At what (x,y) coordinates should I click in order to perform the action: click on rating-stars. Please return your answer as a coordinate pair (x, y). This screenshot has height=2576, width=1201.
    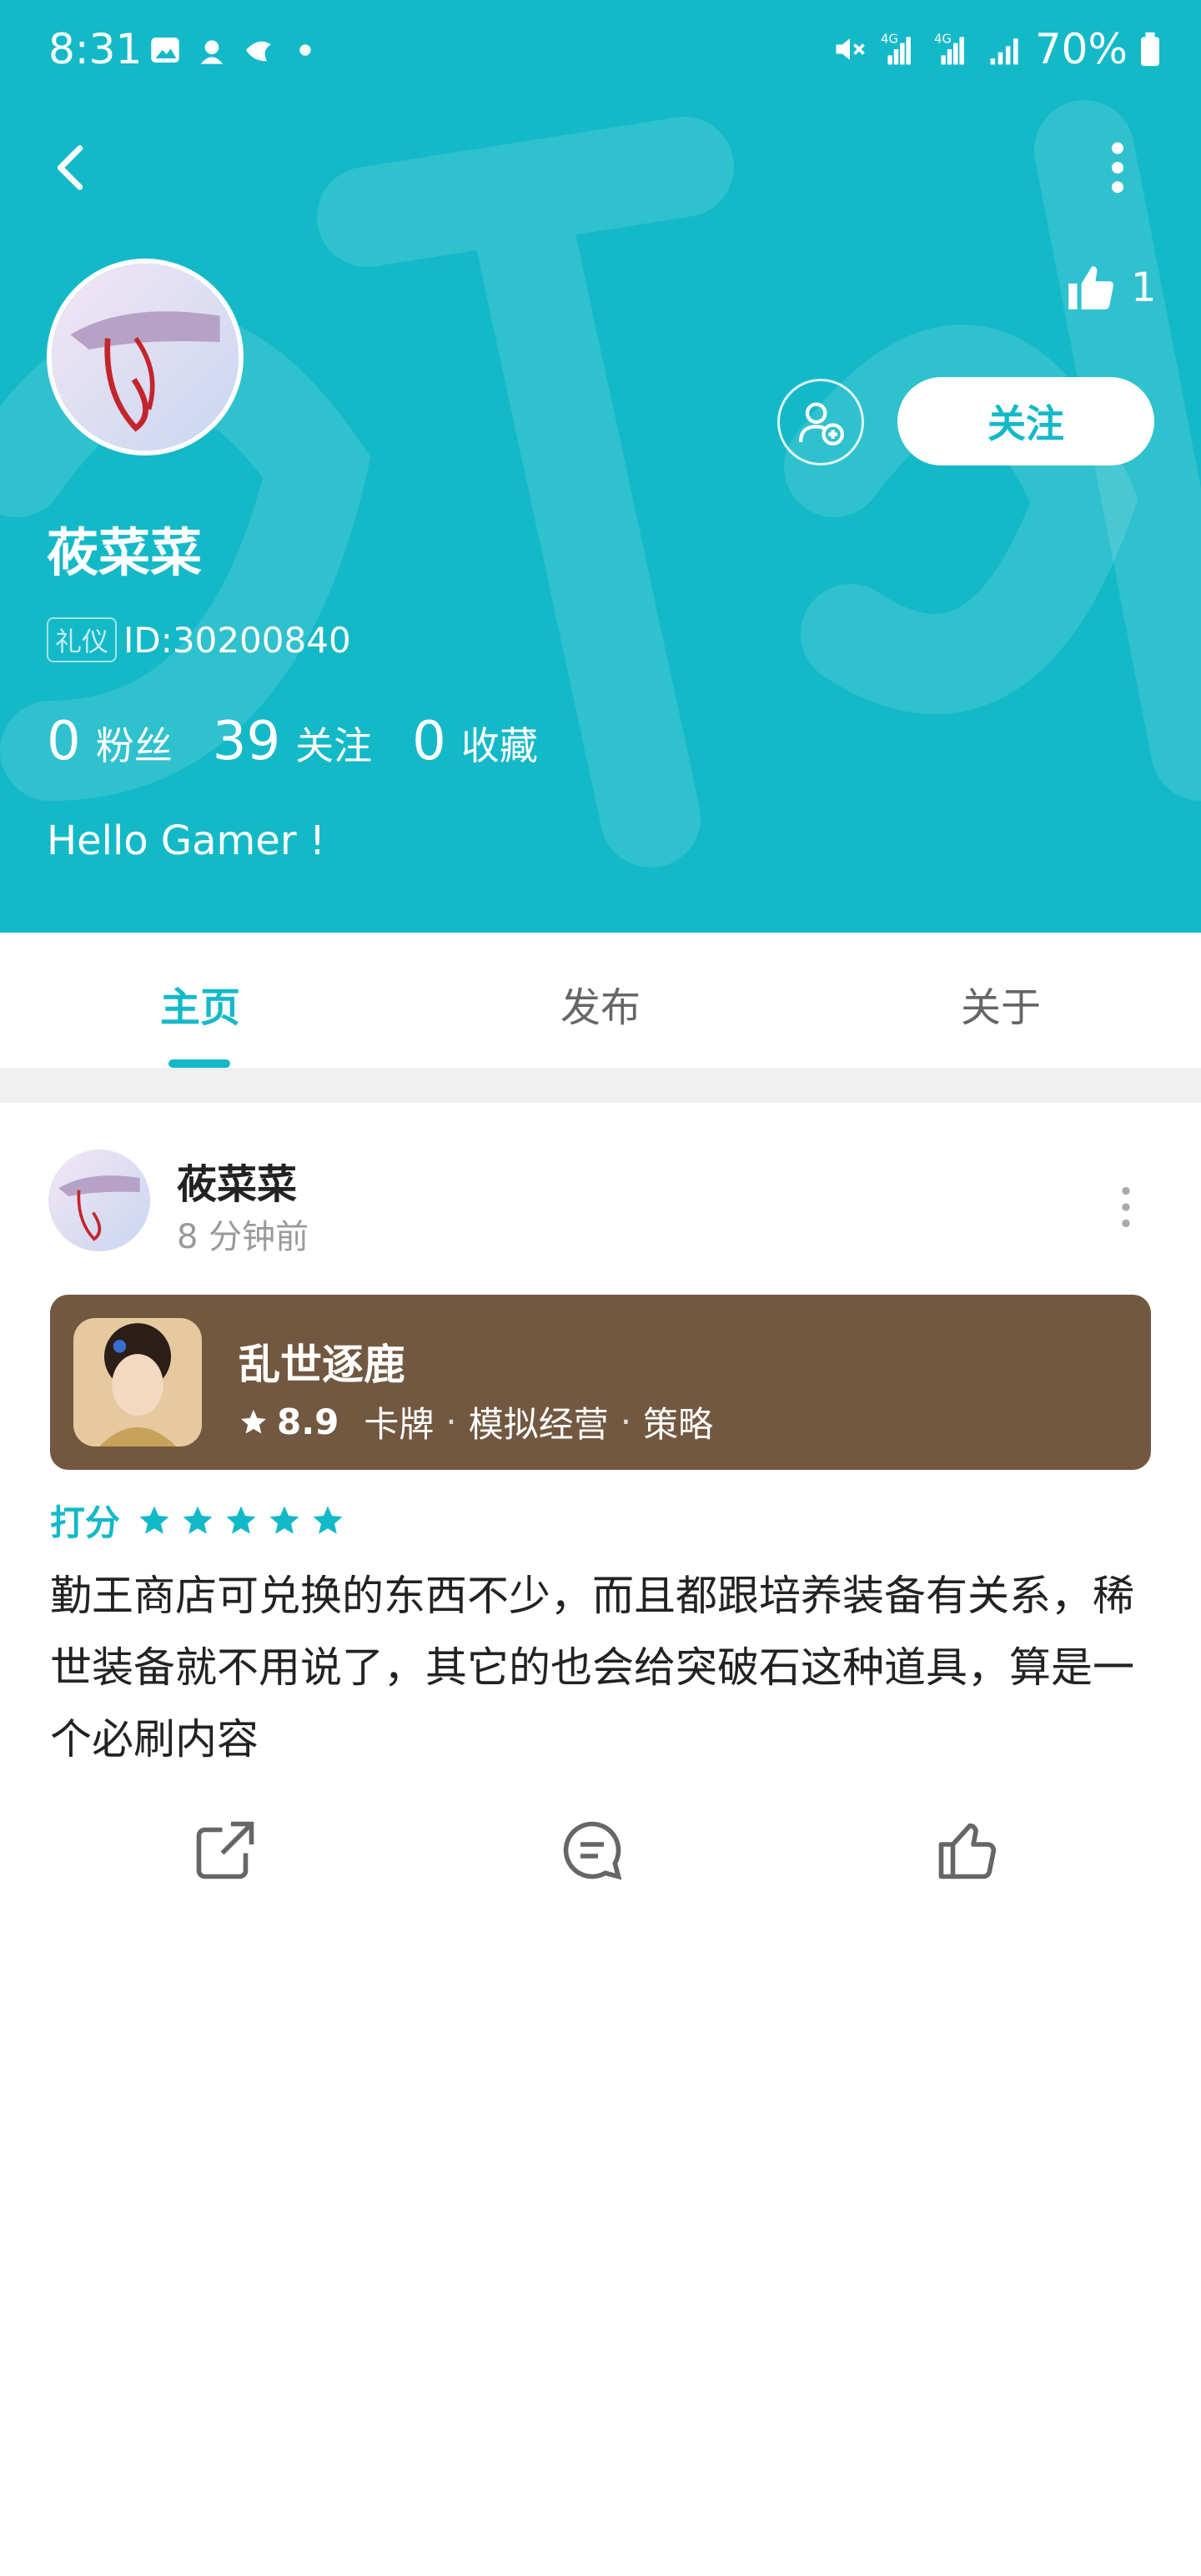
    Looking at the image, I should click on (241, 1520).